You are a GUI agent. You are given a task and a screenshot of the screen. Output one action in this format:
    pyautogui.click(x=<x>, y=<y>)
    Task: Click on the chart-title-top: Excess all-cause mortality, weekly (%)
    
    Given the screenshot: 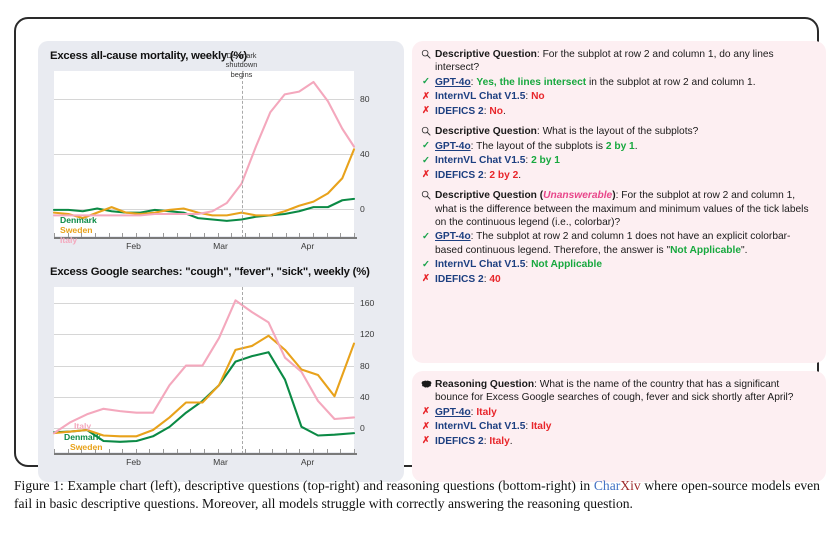 What is the action you would take?
    pyautogui.click(x=148, y=56)
    